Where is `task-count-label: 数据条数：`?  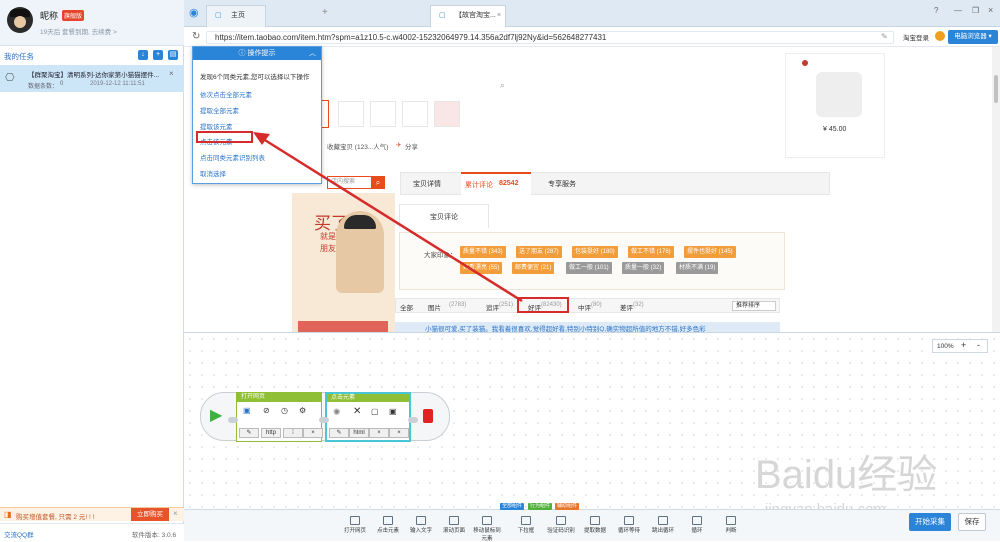
task-count-label: 数据条数： is located at coordinates (43, 87).